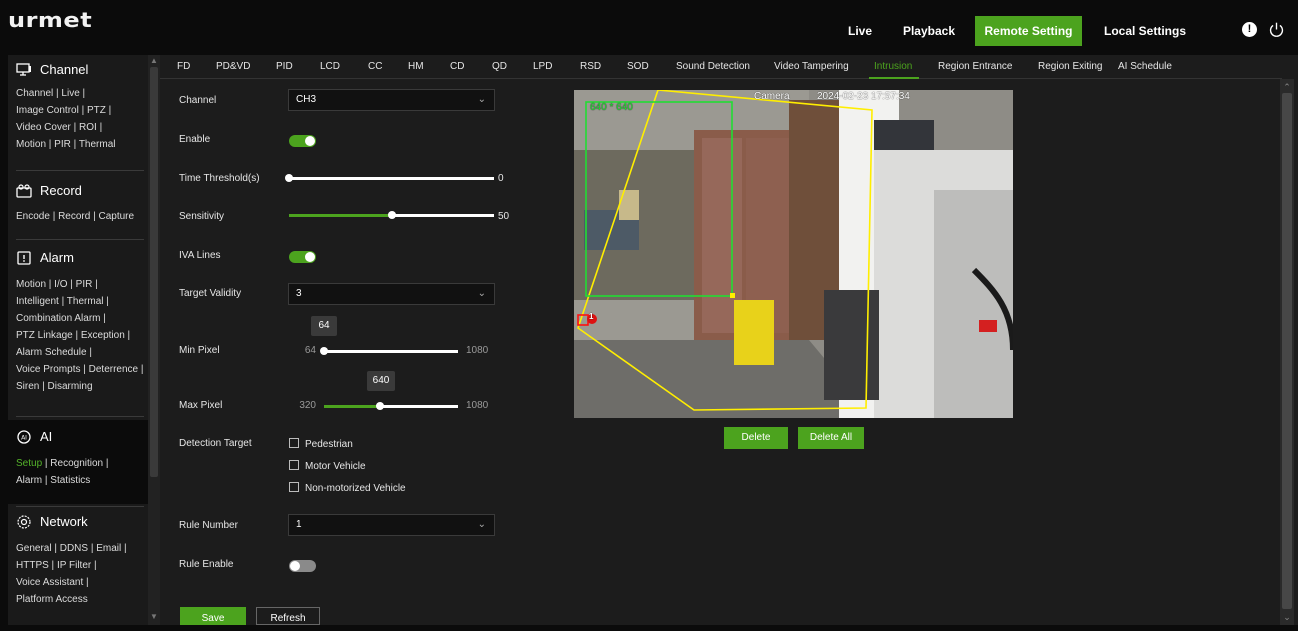 The width and height of the screenshot is (1298, 631). What do you see at coordinates (154, 61) in the screenshot?
I see `scroll-up-arrow-icon: ▲` at bounding box center [154, 61].